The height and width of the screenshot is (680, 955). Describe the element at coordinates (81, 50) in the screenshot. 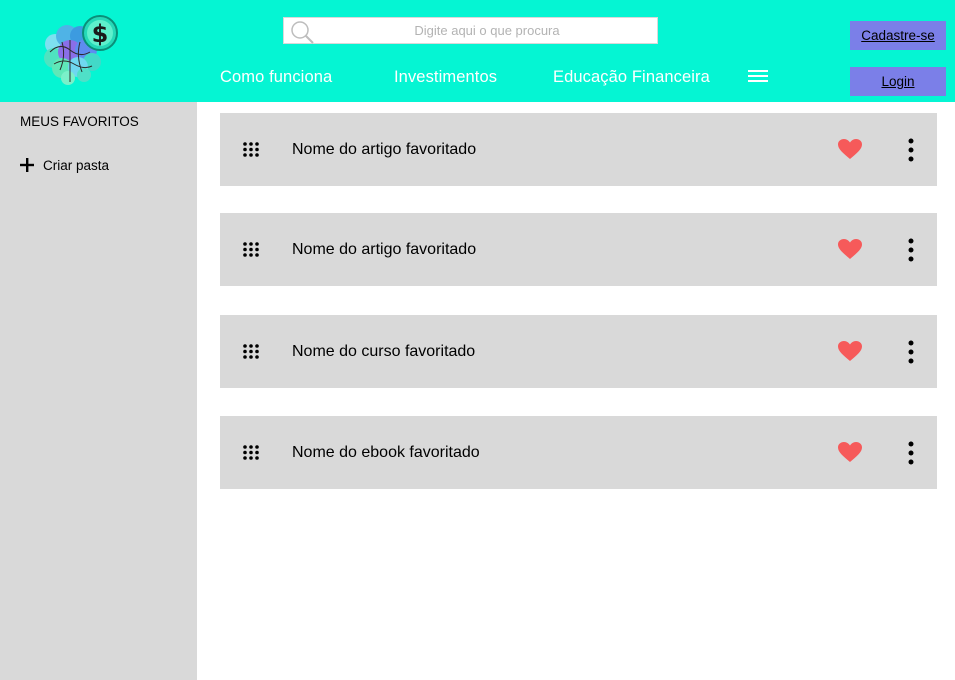

I see `brain-dollar-logo-icon: $` at that location.